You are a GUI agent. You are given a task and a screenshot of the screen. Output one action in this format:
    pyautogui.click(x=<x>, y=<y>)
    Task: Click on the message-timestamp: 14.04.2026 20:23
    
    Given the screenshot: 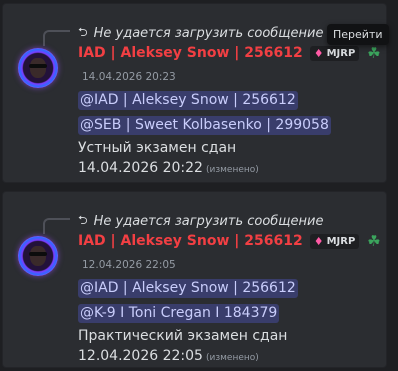 What is the action you would take?
    pyautogui.click(x=129, y=77)
    